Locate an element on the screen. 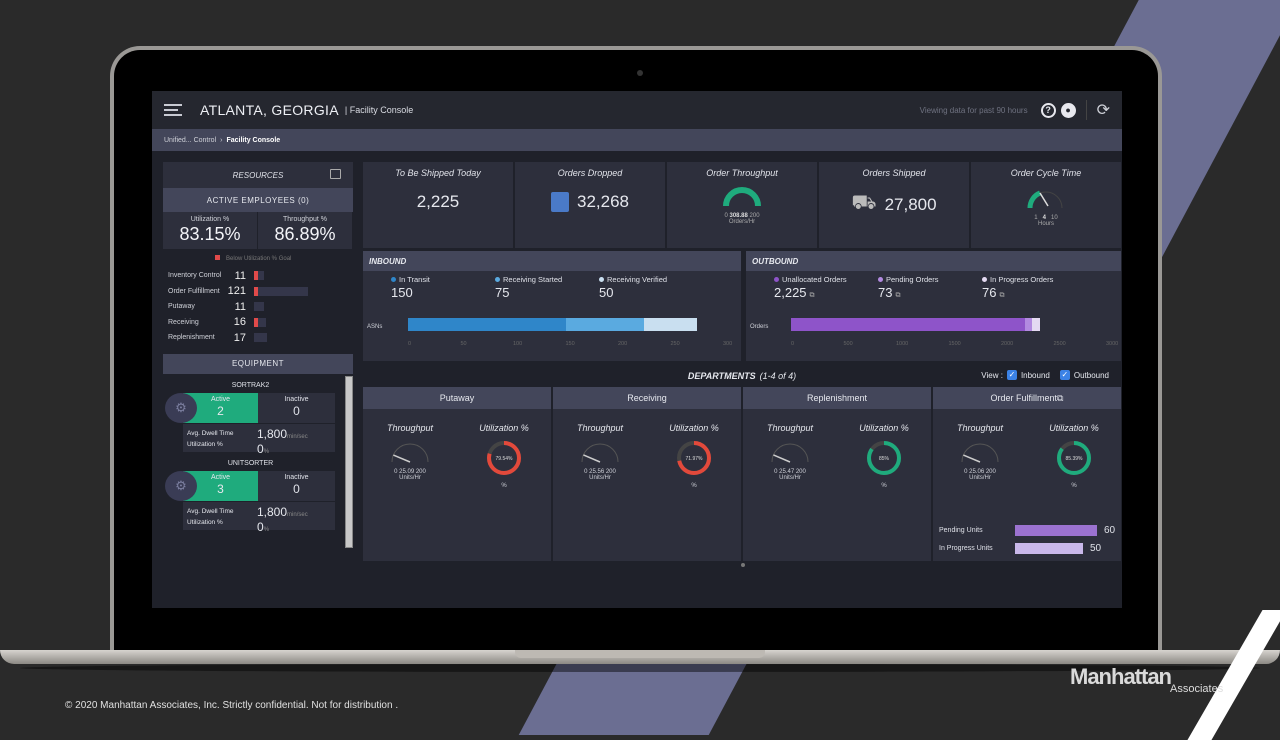  scrollbar is located at coordinates (349, 461).